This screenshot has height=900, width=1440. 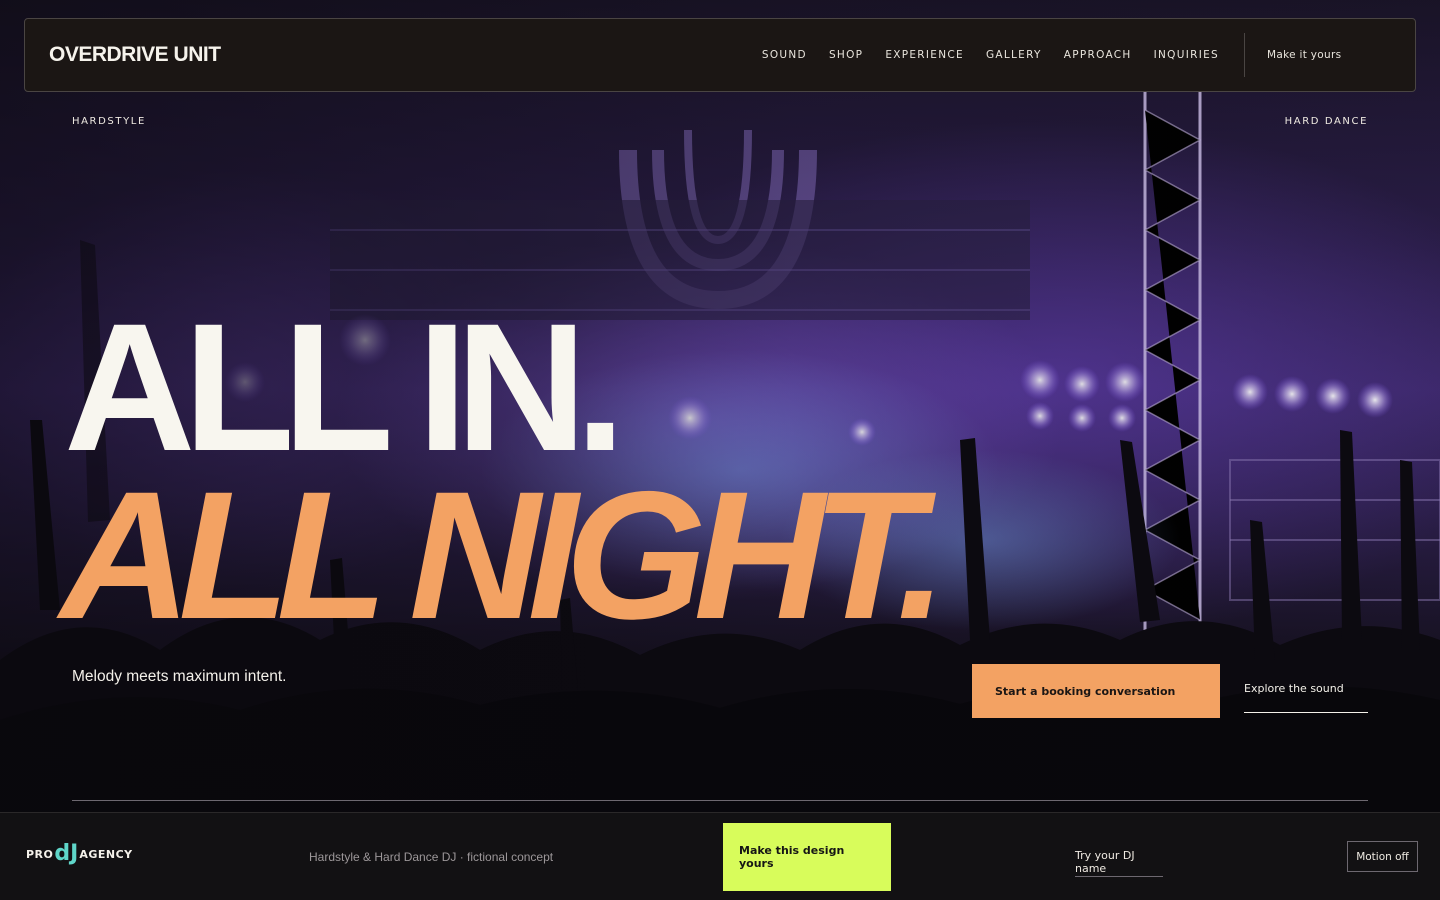 I want to click on brand-logo-text: OVERDRIVE UNIT, so click(x=135, y=55).